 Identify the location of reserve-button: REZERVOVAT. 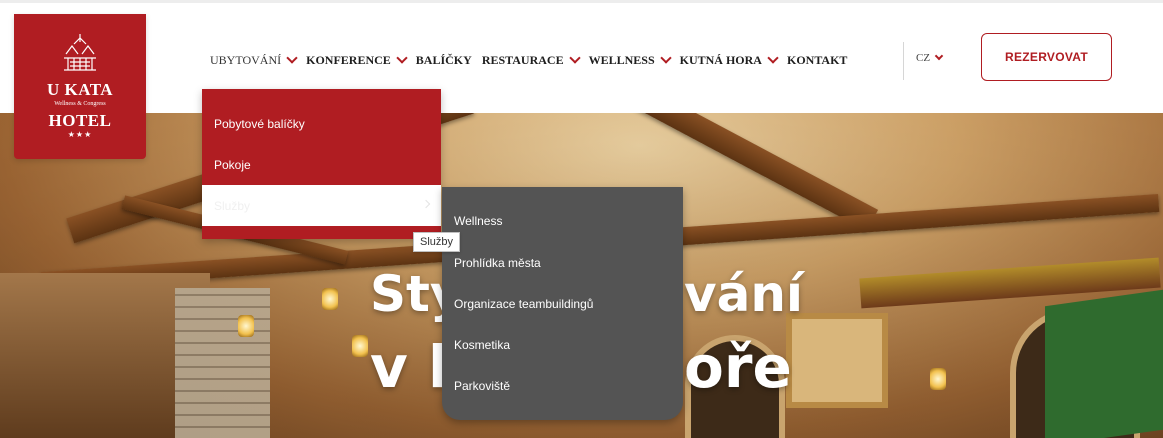
(1046, 57).